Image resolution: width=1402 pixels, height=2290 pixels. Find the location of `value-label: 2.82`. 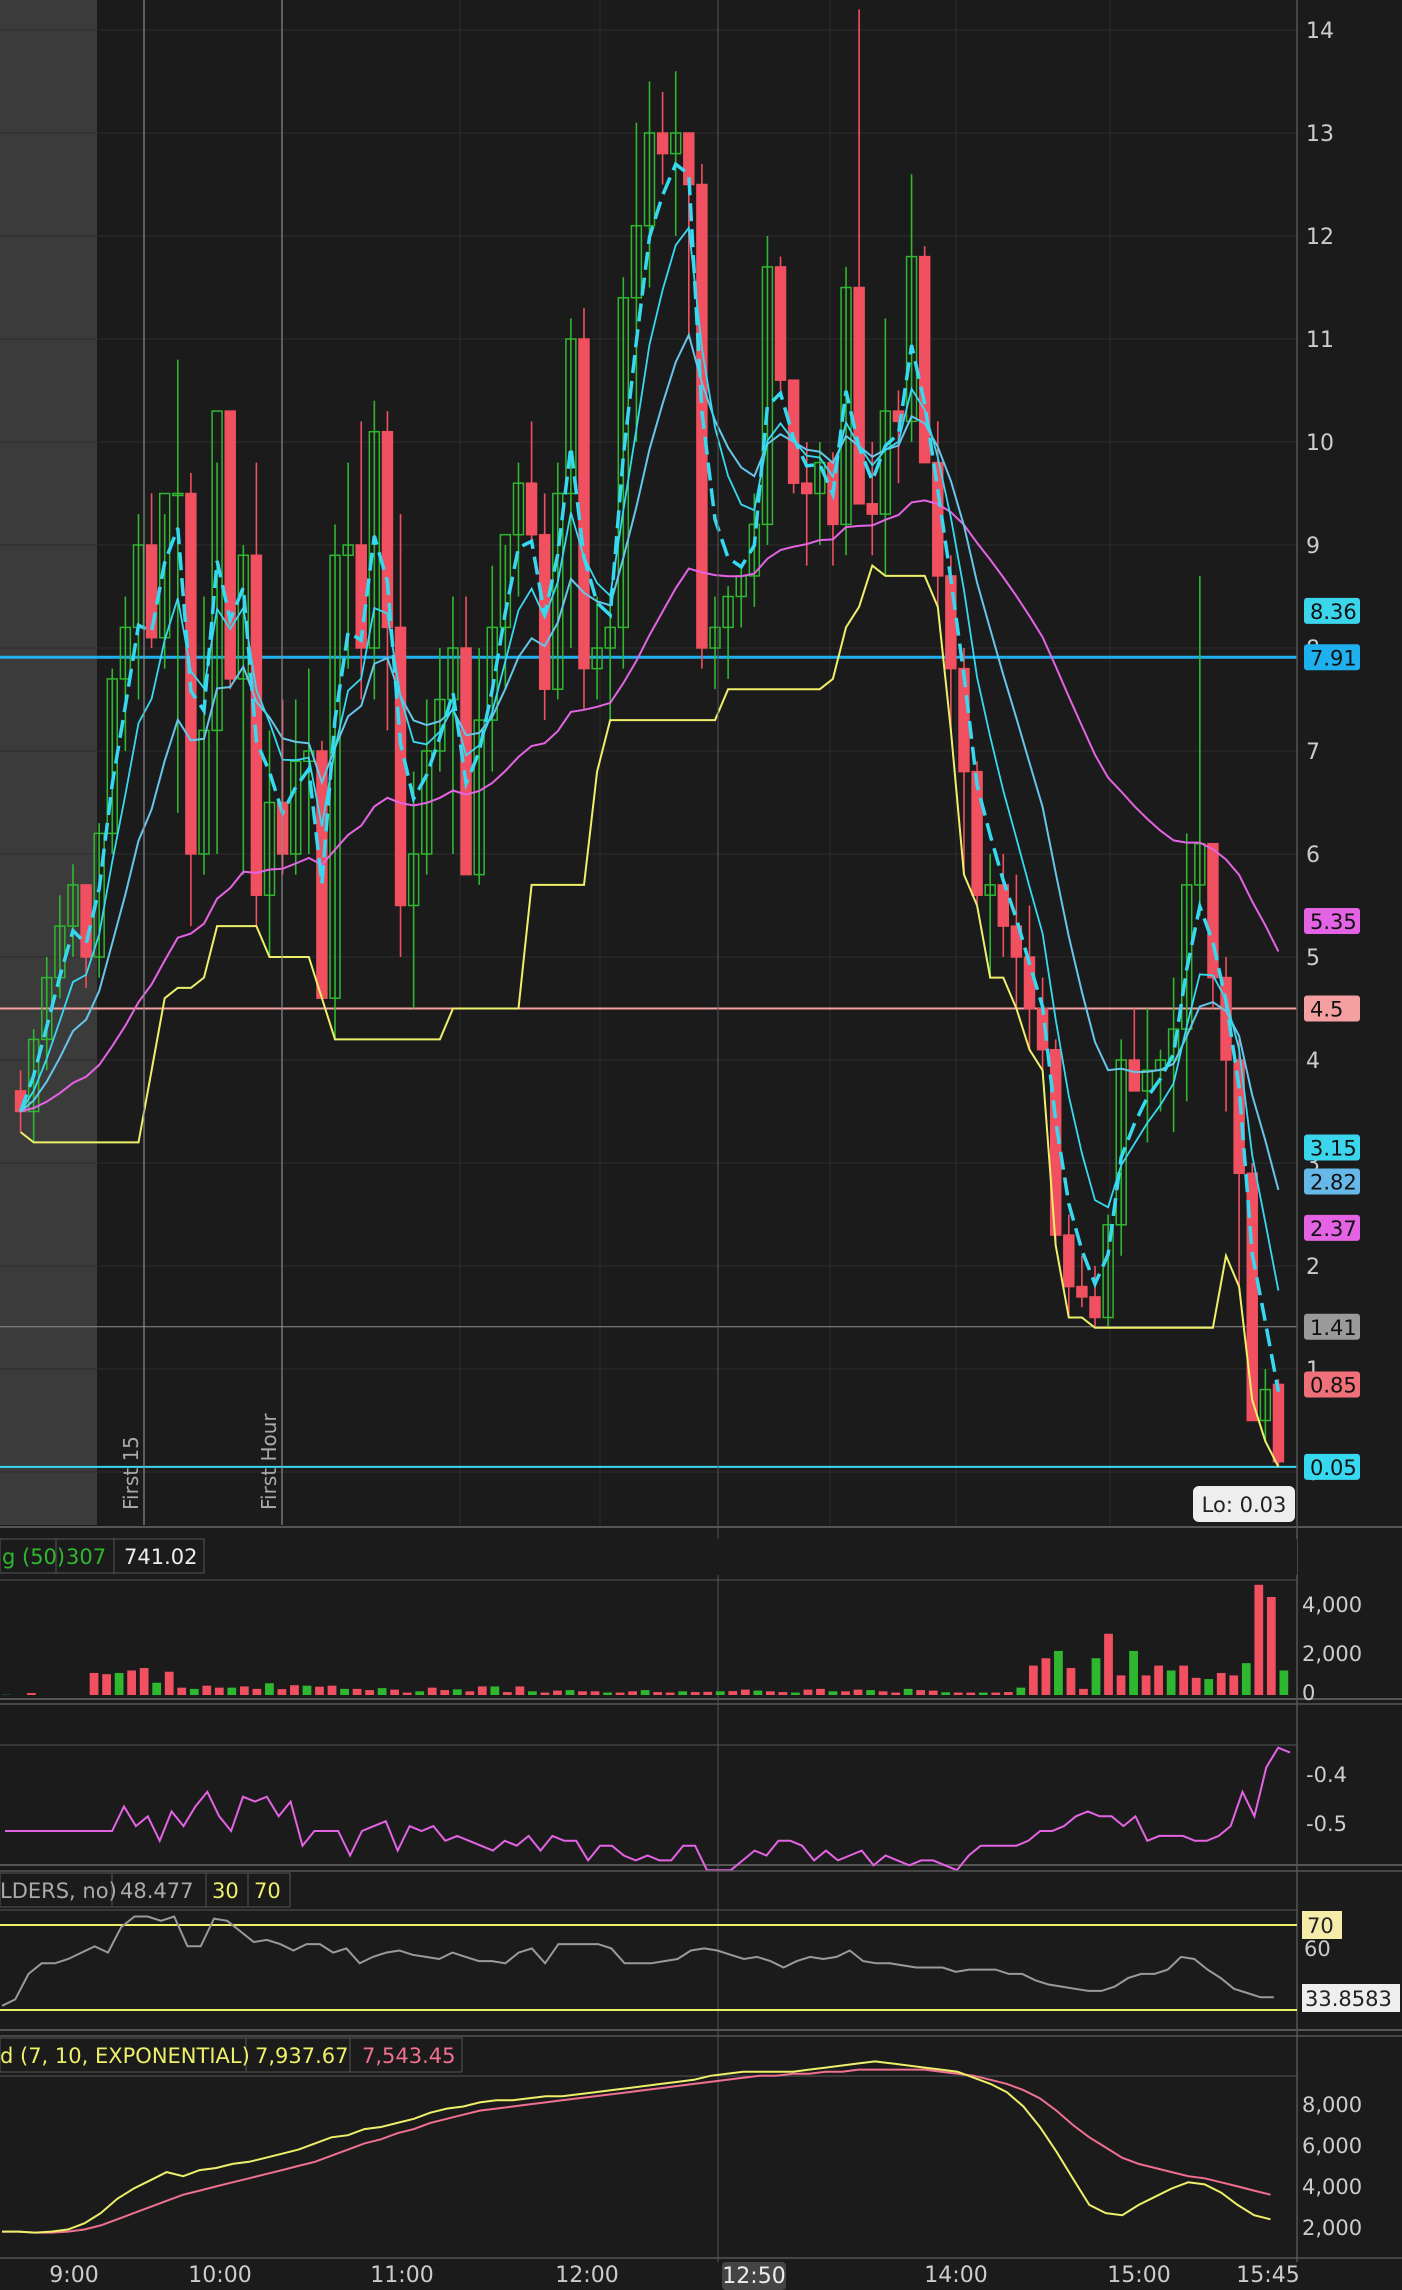

value-label: 2.82 is located at coordinates (1333, 1183).